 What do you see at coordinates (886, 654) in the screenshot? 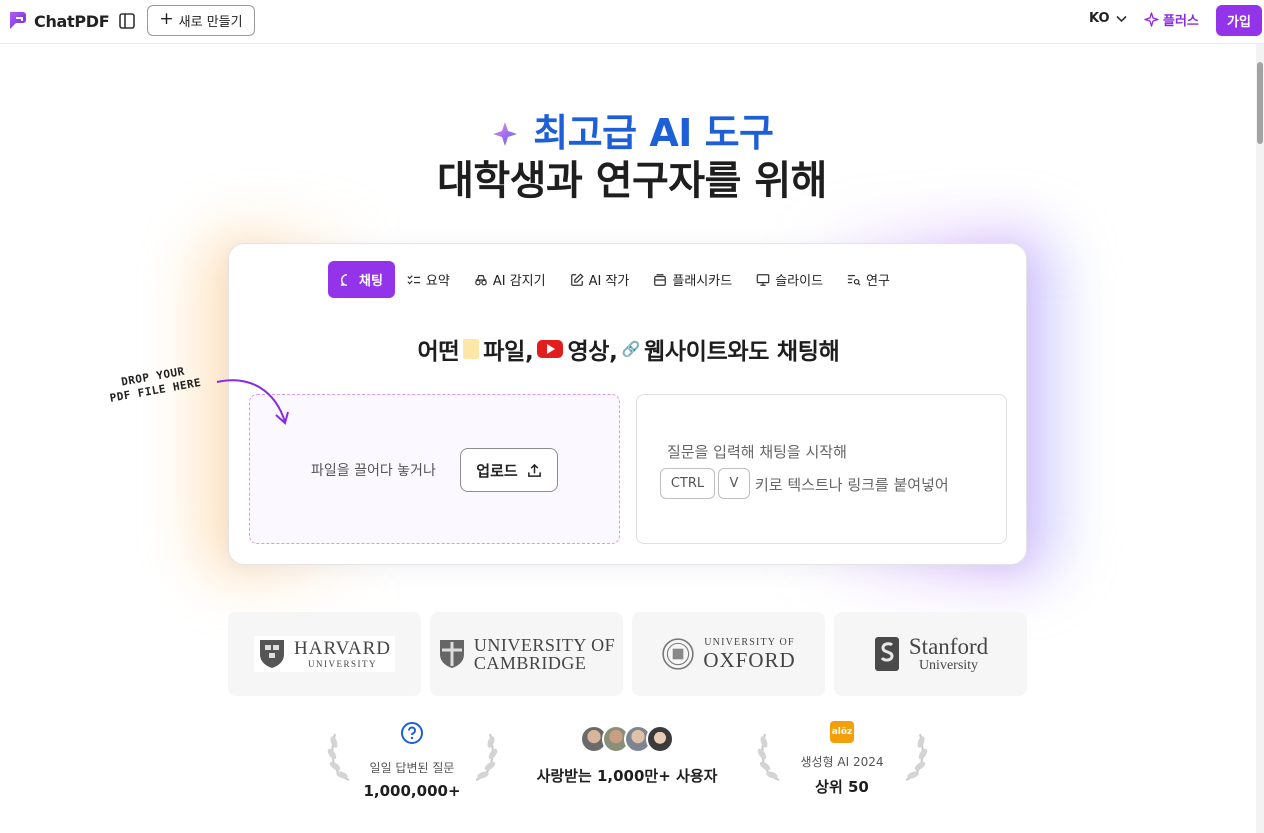
I see `stanford-s-icon` at bounding box center [886, 654].